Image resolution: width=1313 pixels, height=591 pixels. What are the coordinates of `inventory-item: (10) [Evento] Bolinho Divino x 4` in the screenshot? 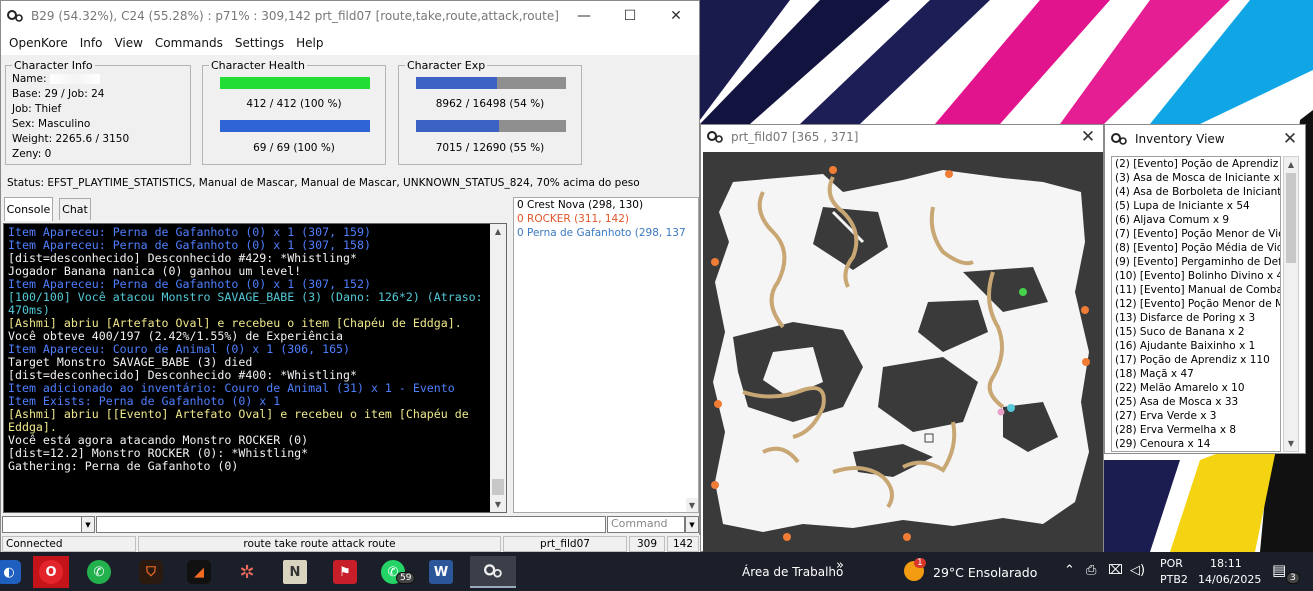 It's located at (1196, 276).